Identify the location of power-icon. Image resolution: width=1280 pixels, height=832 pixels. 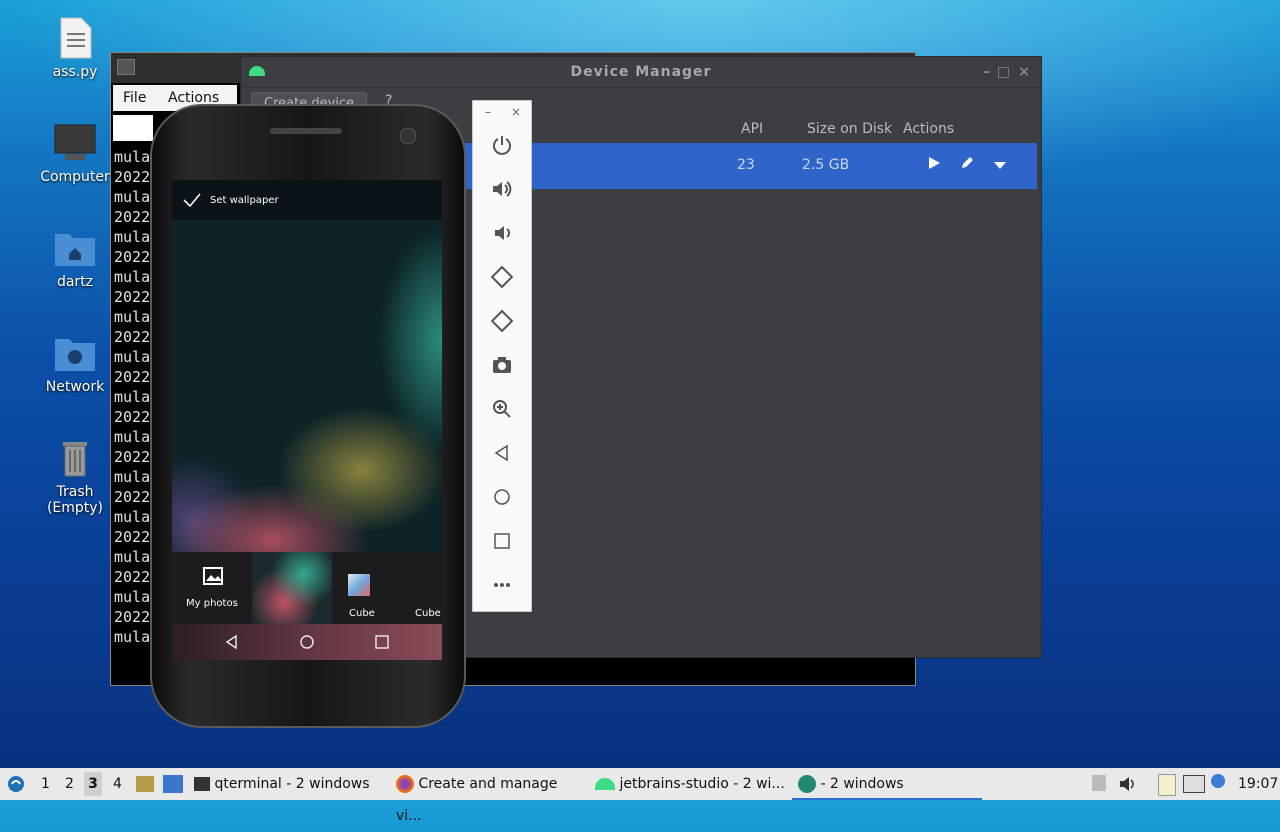
(502, 145).